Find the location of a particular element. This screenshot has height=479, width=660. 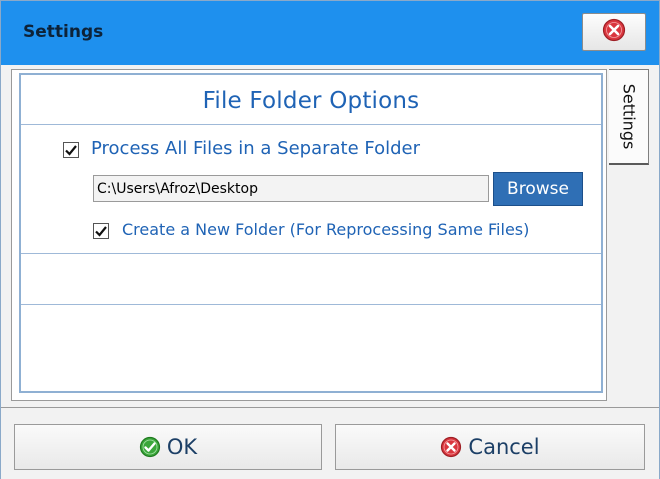

browse-button: Browse is located at coordinates (538, 189).